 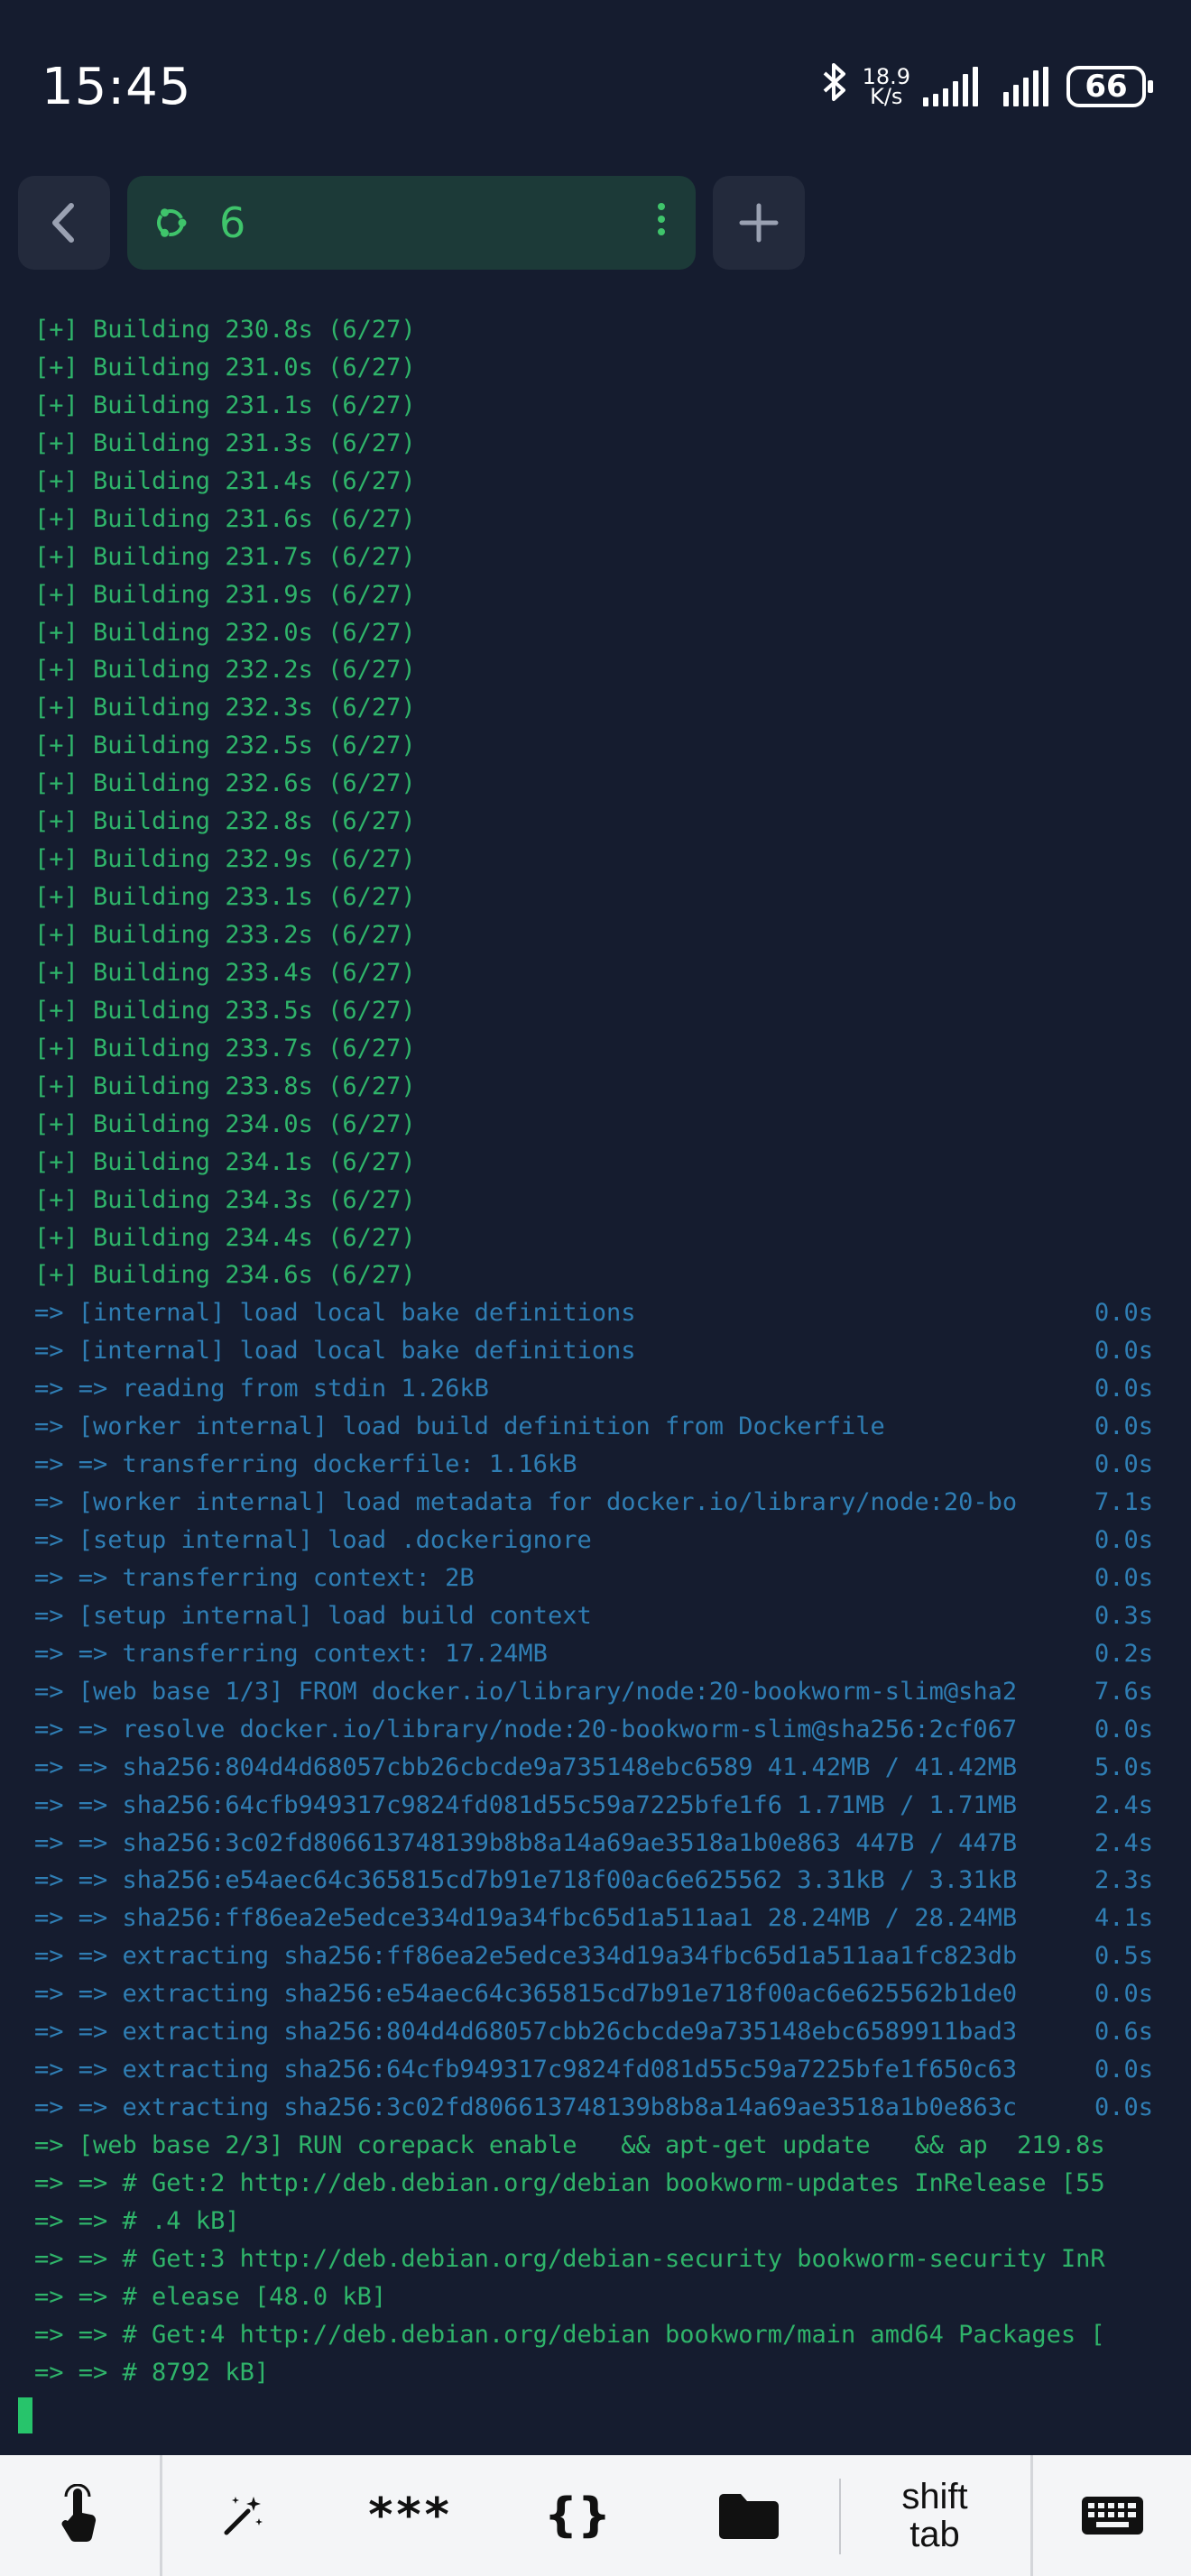 I want to click on step-duration: 0.3s, so click(x=1123, y=1615).